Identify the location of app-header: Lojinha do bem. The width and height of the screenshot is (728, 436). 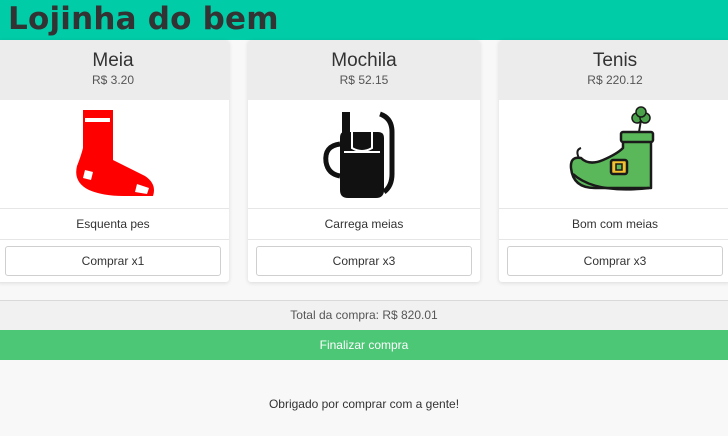
(364, 20).